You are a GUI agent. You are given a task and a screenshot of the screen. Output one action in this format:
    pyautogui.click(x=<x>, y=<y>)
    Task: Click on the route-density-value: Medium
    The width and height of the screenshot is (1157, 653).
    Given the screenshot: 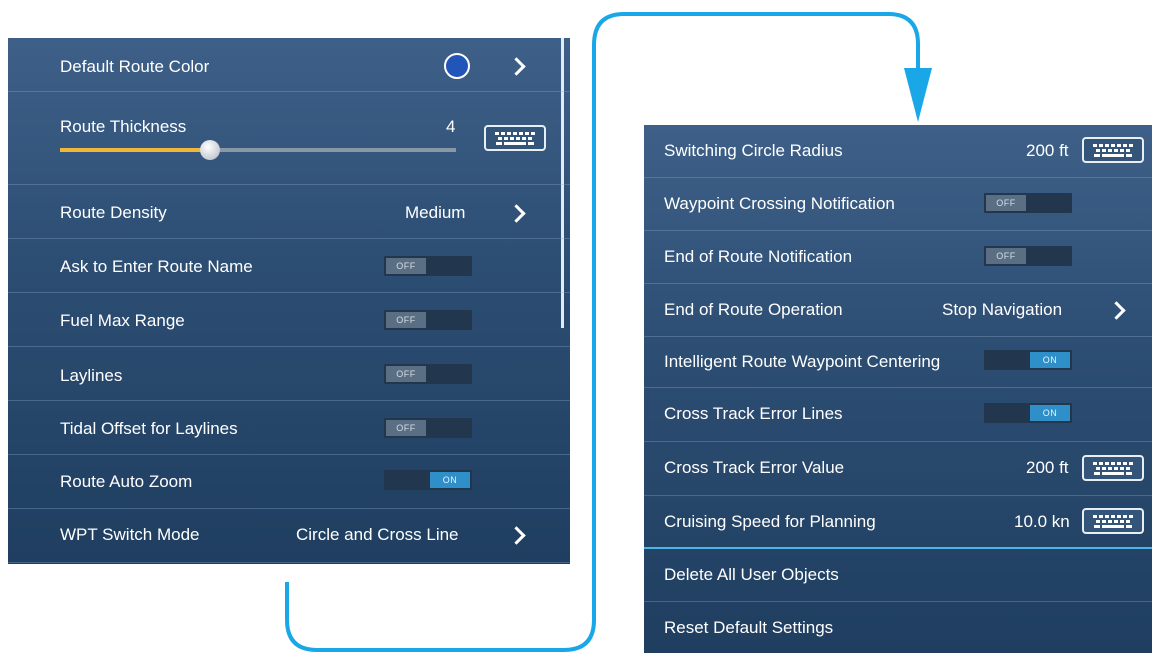 What is the action you would take?
    pyautogui.click(x=435, y=212)
    